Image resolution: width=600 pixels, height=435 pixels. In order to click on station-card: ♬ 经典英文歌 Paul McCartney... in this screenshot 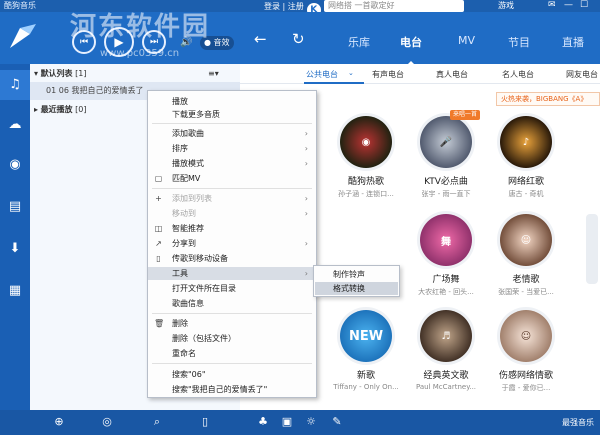, I will do `click(446, 350)`.